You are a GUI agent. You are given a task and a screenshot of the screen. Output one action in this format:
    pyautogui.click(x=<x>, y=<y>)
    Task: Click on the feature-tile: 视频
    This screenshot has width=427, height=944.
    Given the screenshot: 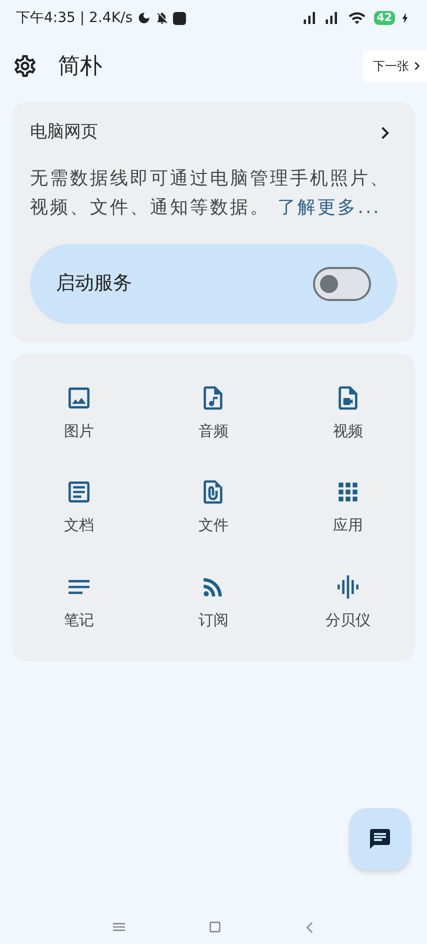 What is the action you would take?
    pyautogui.click(x=347, y=413)
    